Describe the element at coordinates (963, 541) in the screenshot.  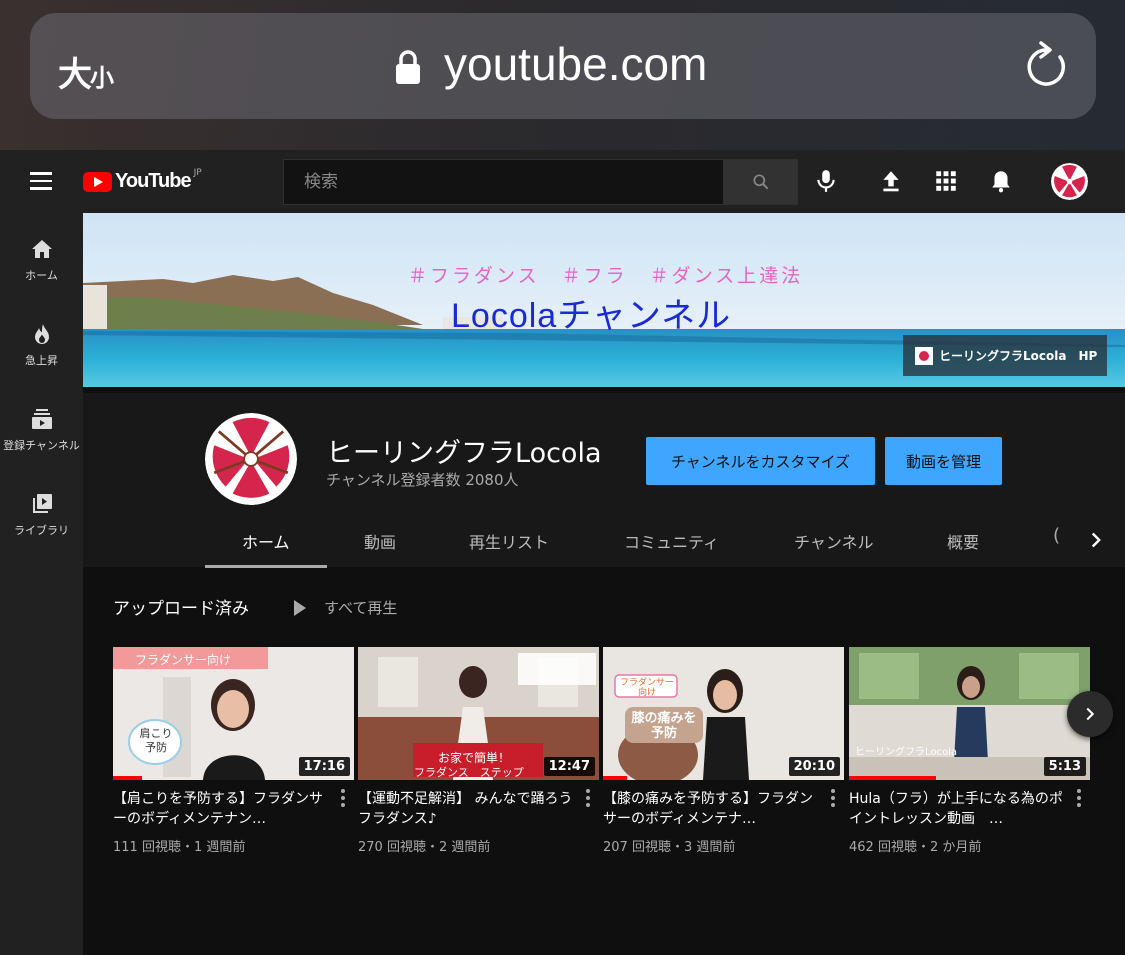
I see `tab-about: 概要` at that location.